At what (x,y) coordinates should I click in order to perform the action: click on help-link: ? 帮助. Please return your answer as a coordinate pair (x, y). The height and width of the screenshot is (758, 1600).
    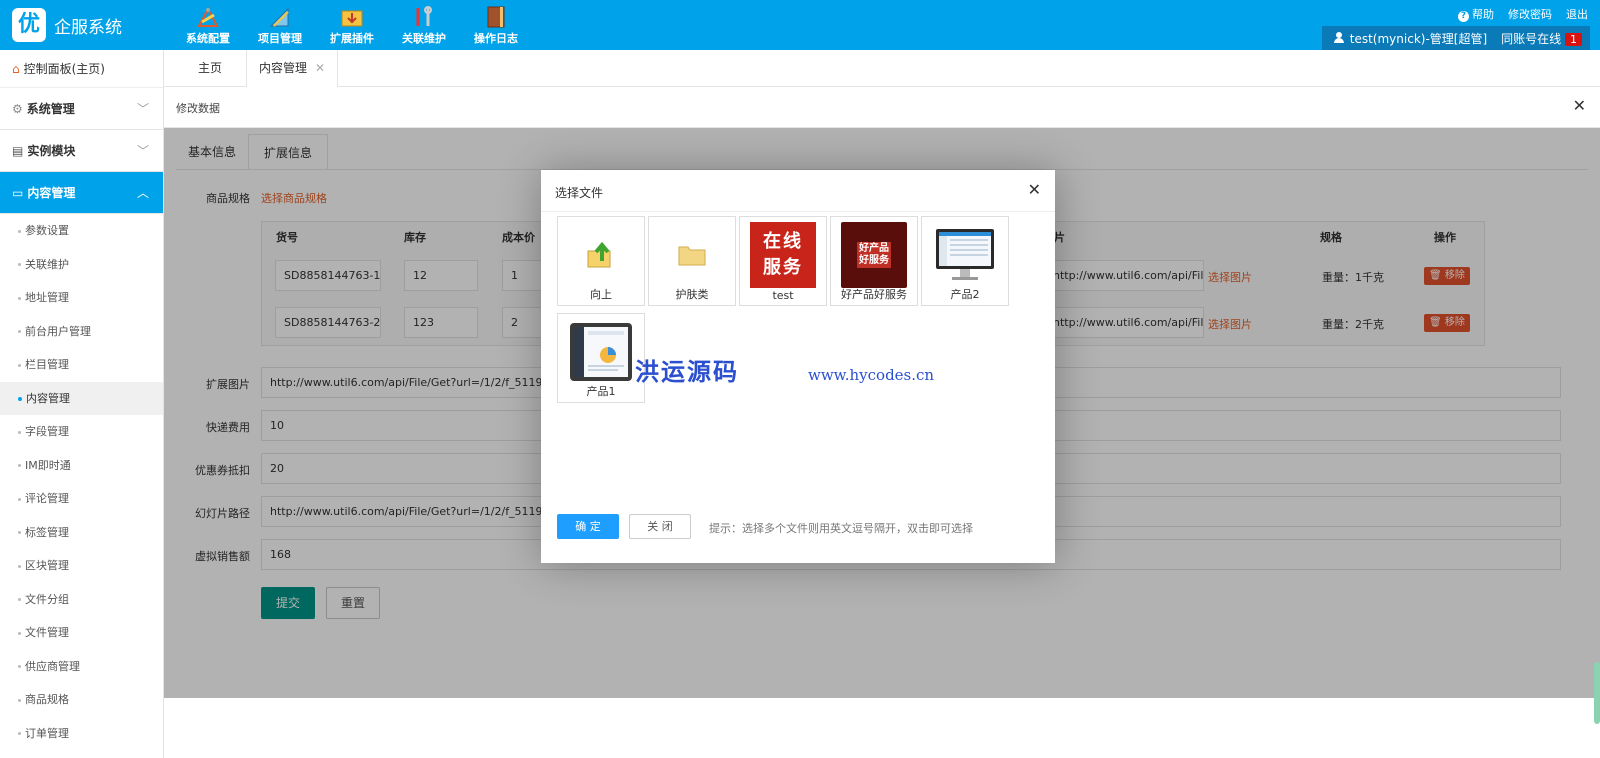
    Looking at the image, I should click on (1476, 14).